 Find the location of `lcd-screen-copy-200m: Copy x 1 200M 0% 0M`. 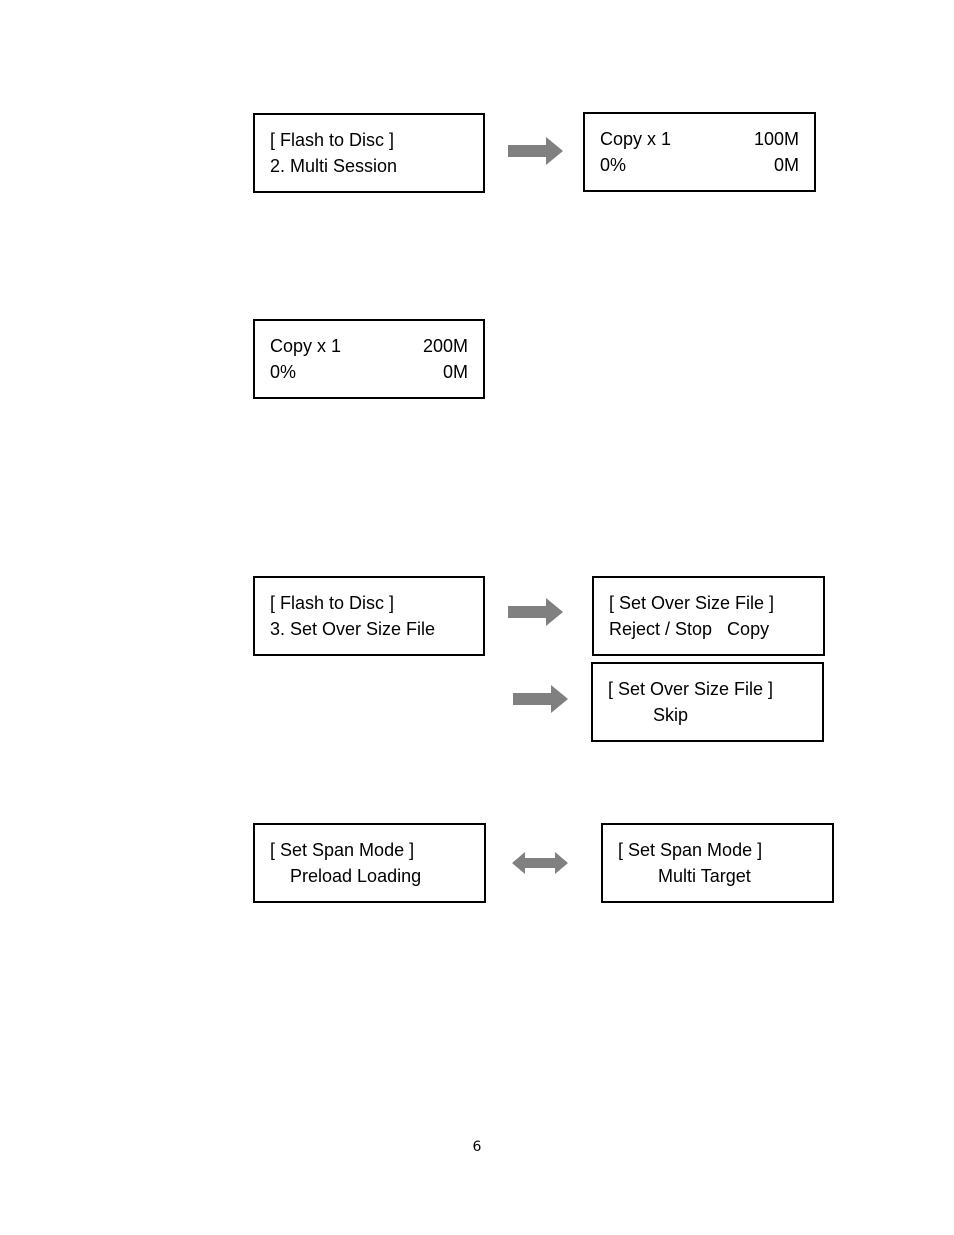

lcd-screen-copy-200m: Copy x 1 200M 0% 0M is located at coordinates (369, 359).